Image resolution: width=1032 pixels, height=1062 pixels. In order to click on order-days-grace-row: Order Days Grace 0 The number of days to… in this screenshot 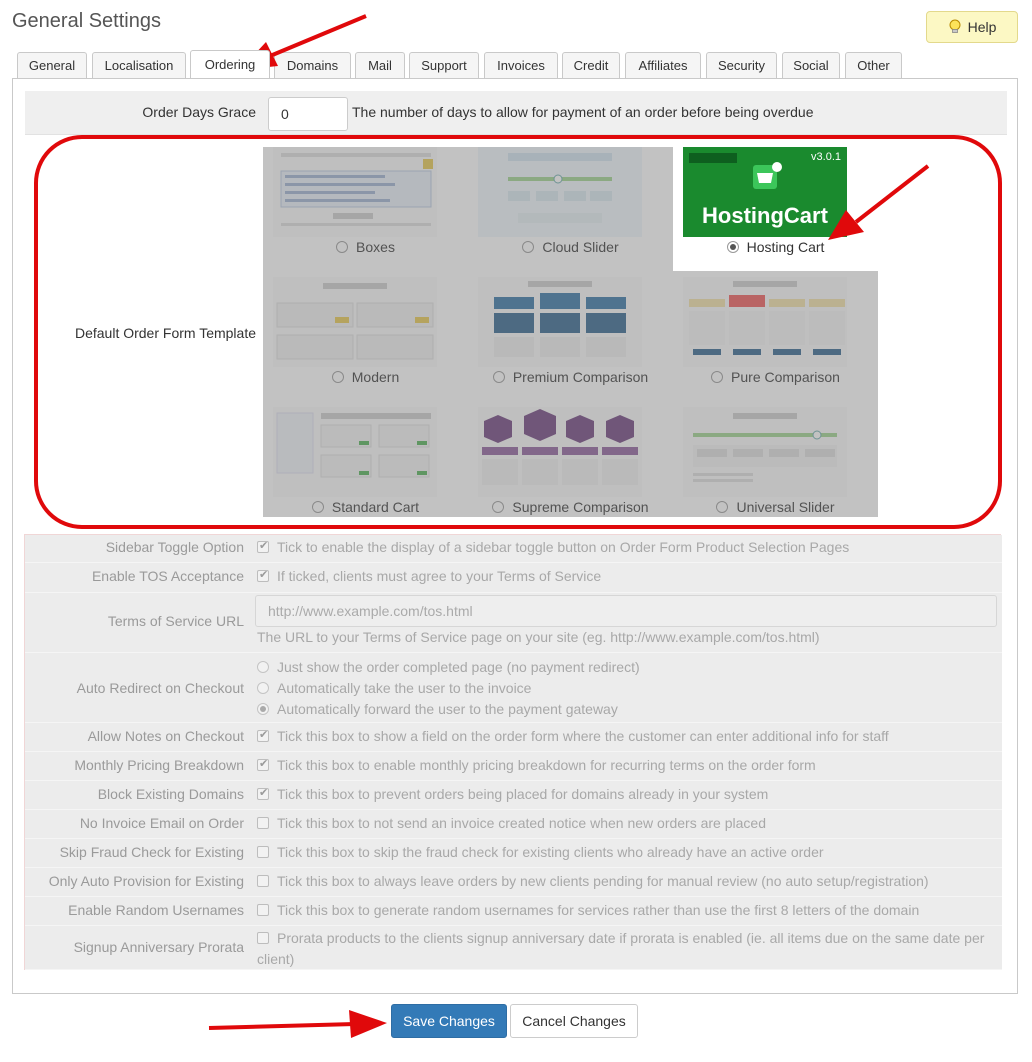, I will do `click(516, 113)`.